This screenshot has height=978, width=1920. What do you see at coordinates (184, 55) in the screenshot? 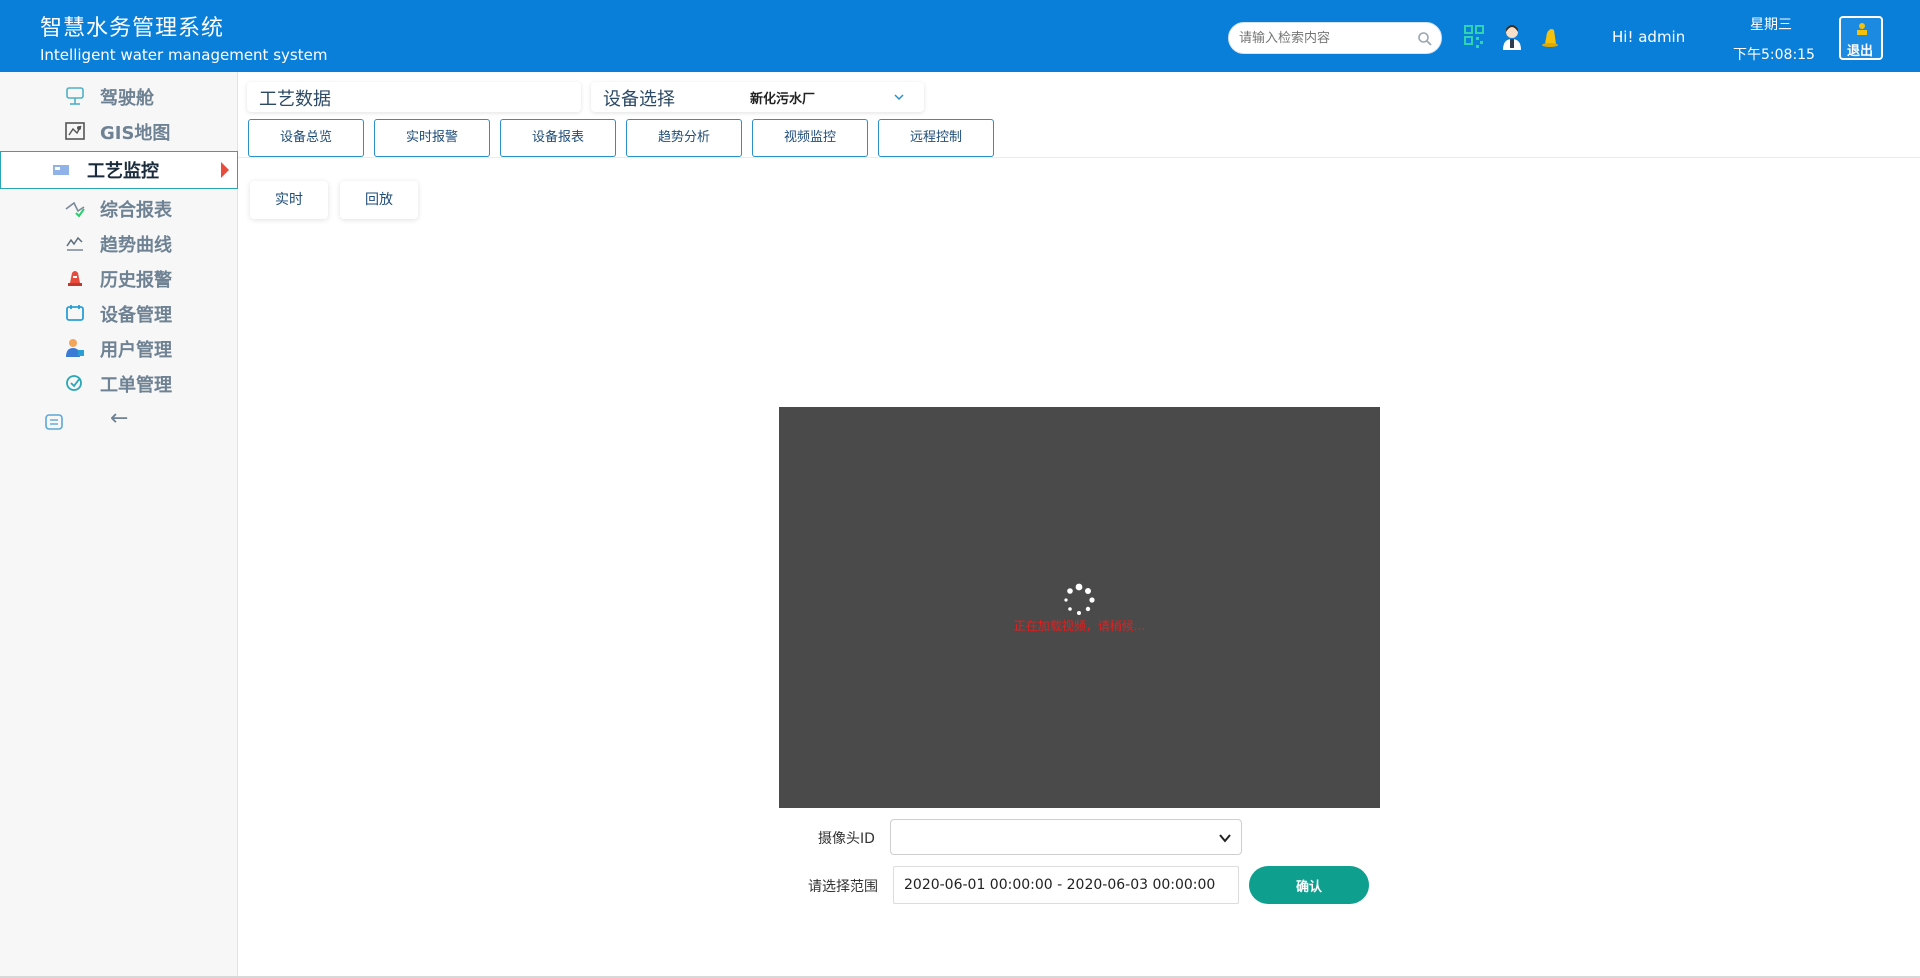
I see `system-subtitle: Intelligent water management system` at bounding box center [184, 55].